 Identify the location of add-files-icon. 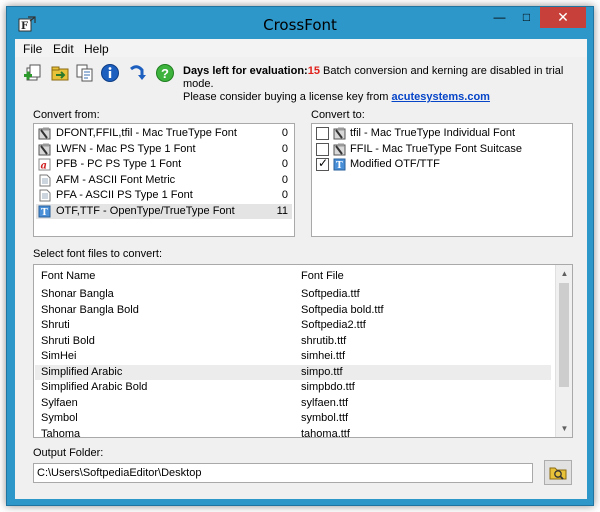
(33, 73).